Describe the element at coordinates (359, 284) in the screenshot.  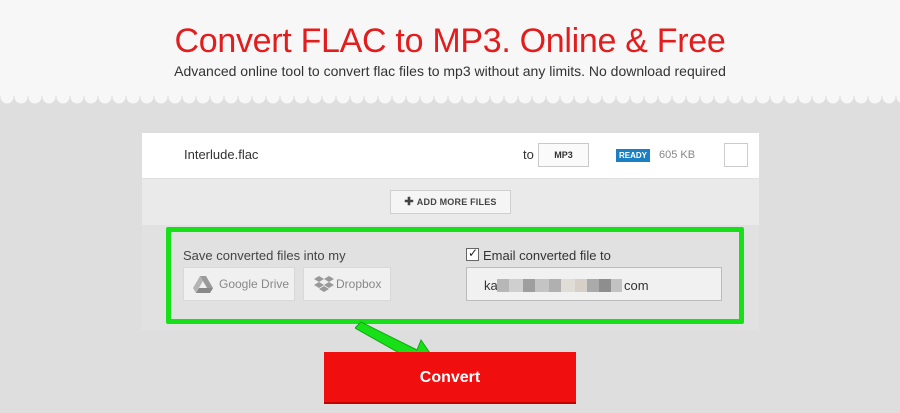
I see `dropbox-label: Dropbox` at that location.